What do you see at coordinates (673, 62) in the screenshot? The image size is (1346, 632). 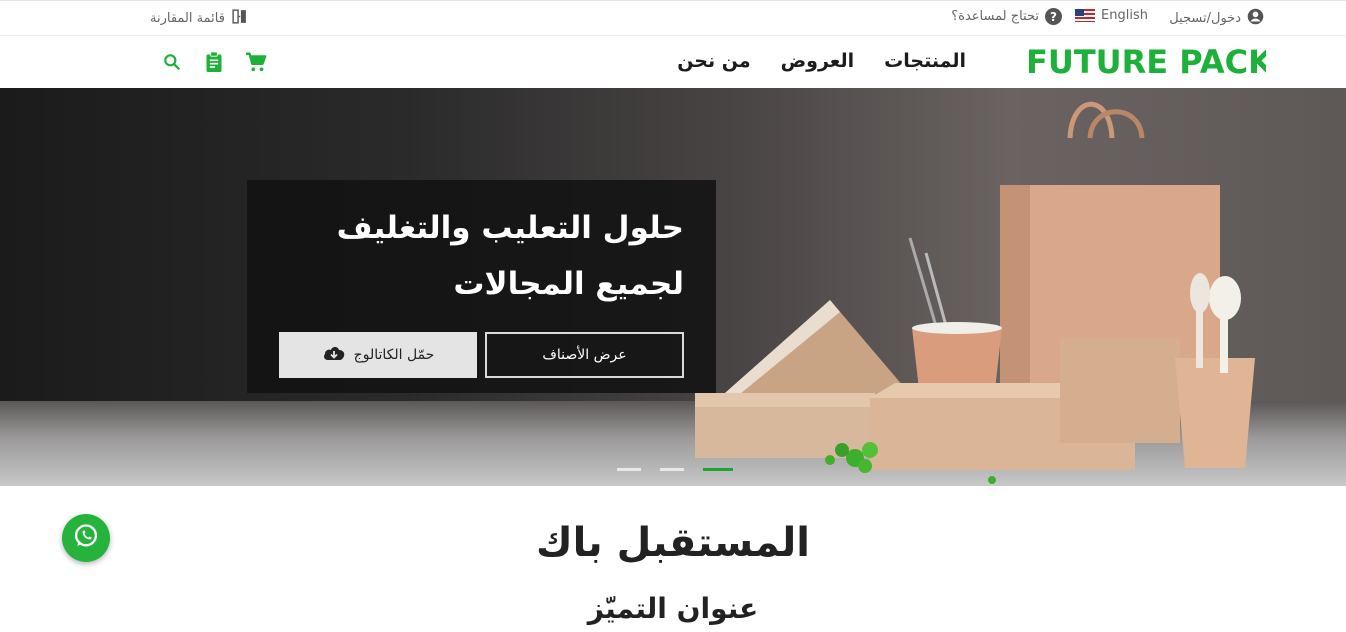 I see `main-navbar: FUTURE PACK المنتجات العروض من نحن` at bounding box center [673, 62].